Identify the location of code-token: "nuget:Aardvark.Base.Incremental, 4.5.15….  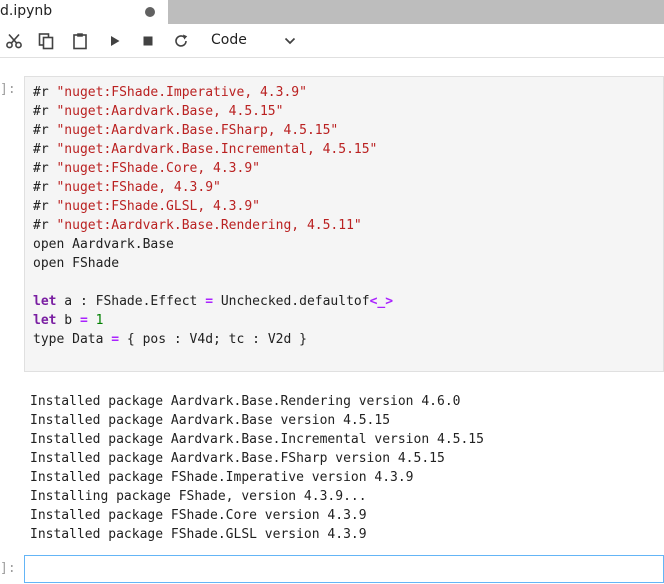
(217, 149).